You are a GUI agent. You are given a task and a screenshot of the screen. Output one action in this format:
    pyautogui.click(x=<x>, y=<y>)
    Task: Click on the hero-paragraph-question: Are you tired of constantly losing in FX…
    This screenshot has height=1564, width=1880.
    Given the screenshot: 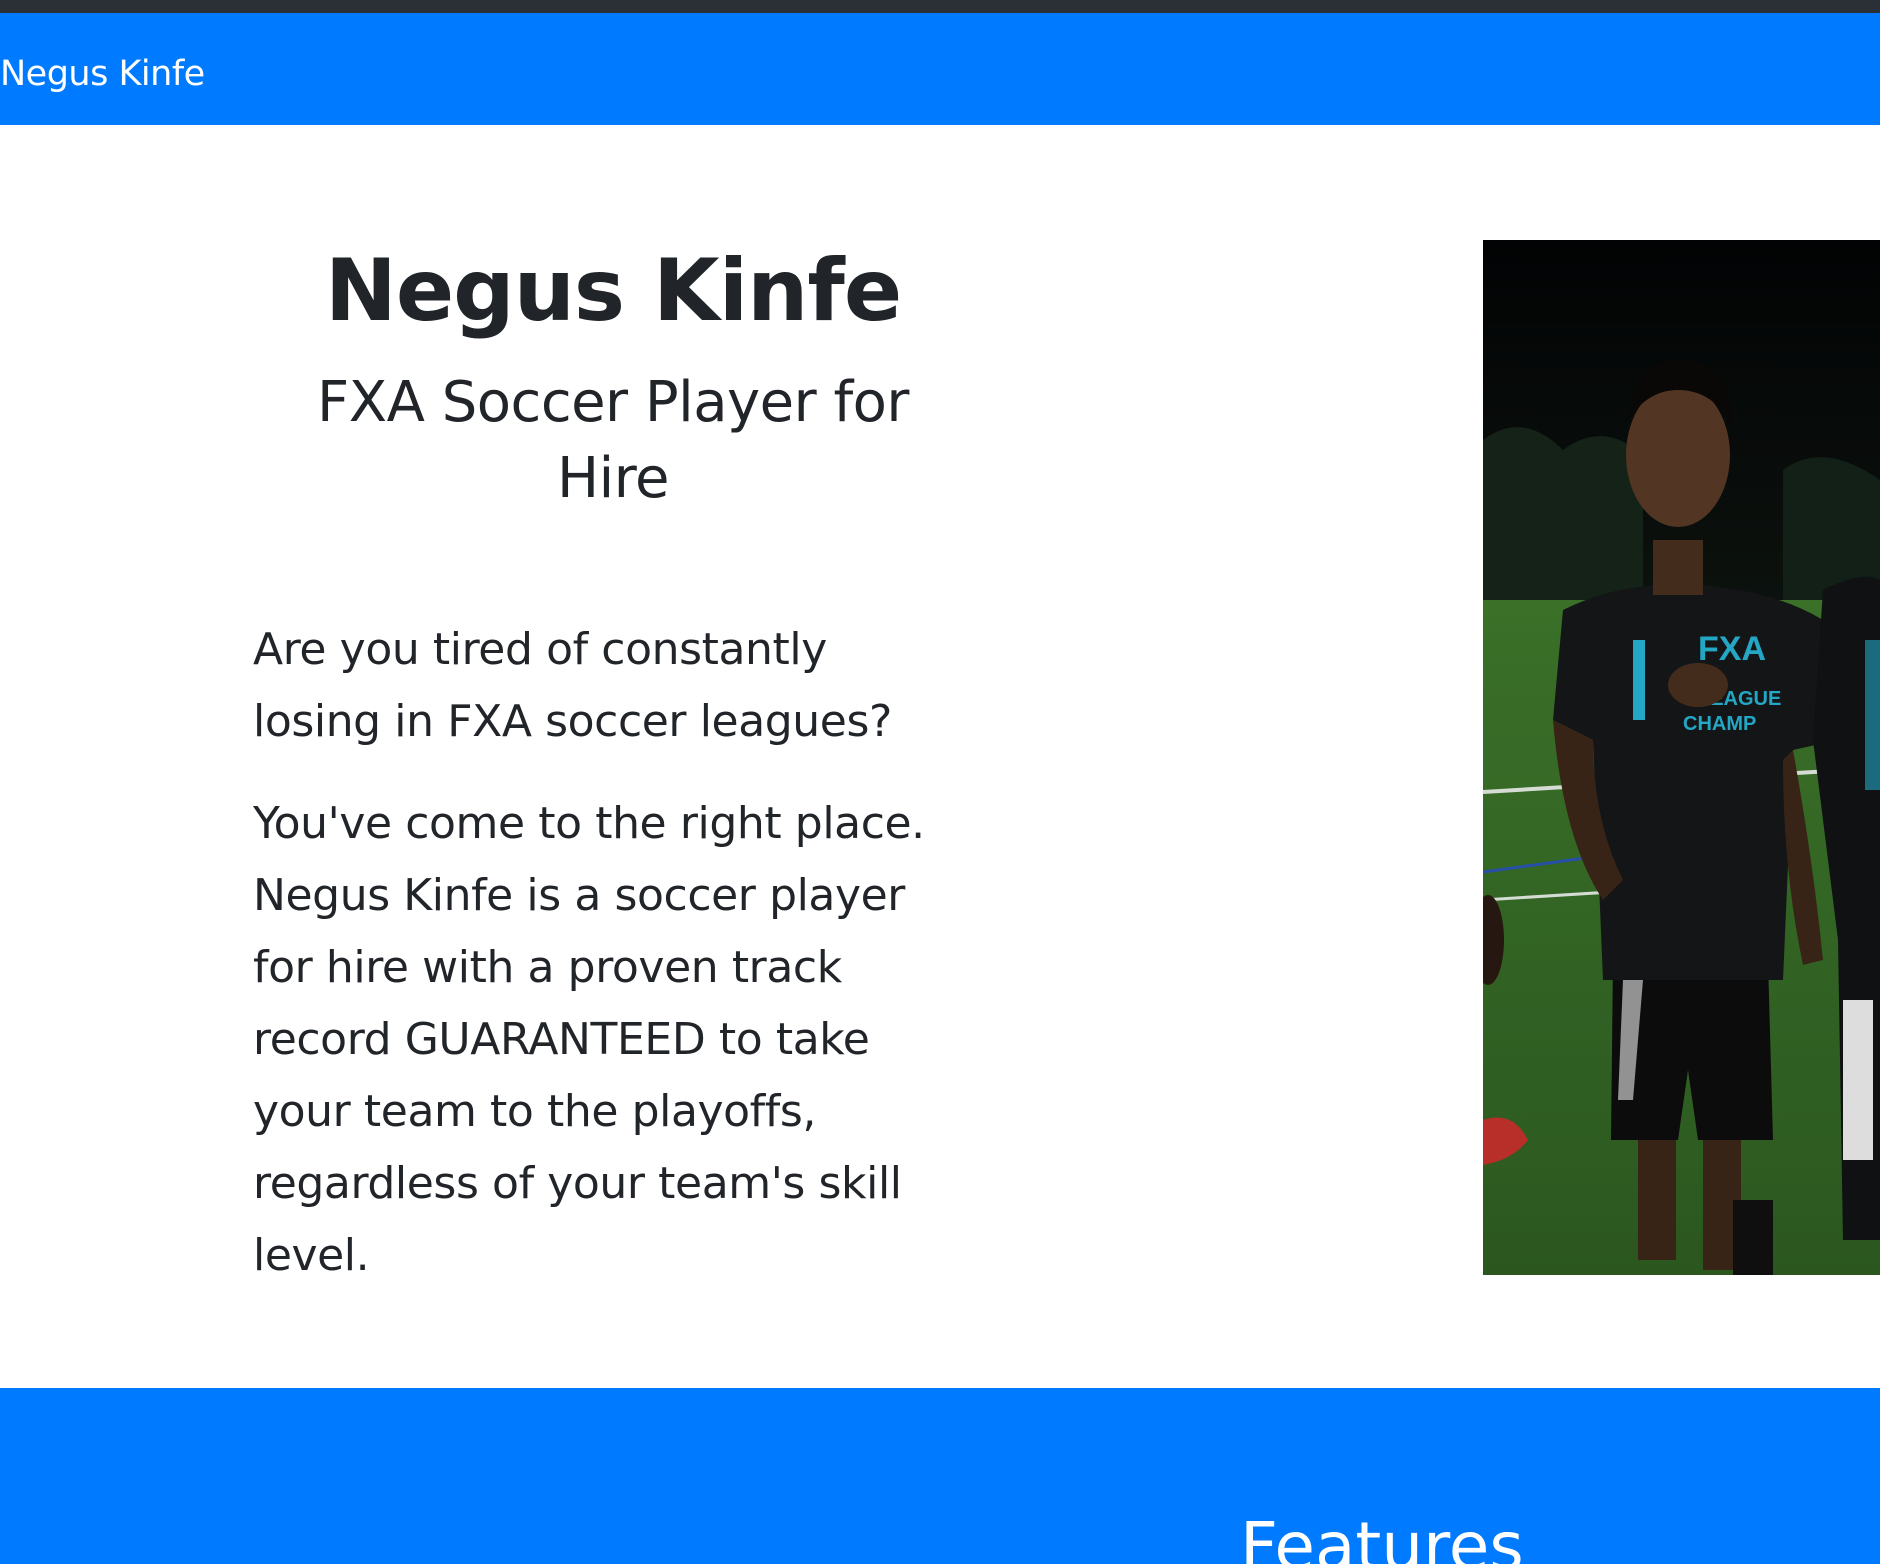 What is the action you would take?
    pyautogui.click(x=572, y=685)
    